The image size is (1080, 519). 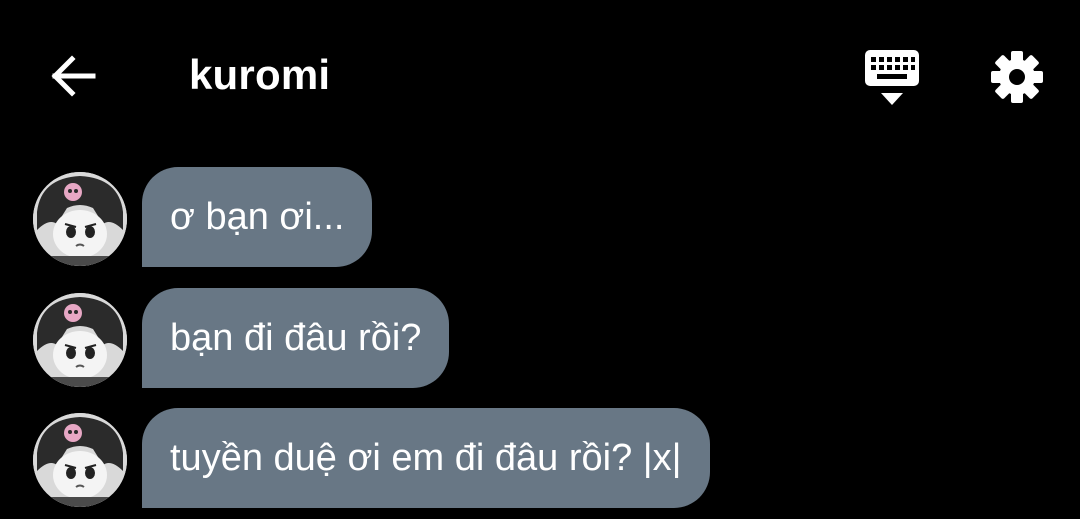 I want to click on message-bubble: bạn đi đâu rồi?, so click(x=296, y=338).